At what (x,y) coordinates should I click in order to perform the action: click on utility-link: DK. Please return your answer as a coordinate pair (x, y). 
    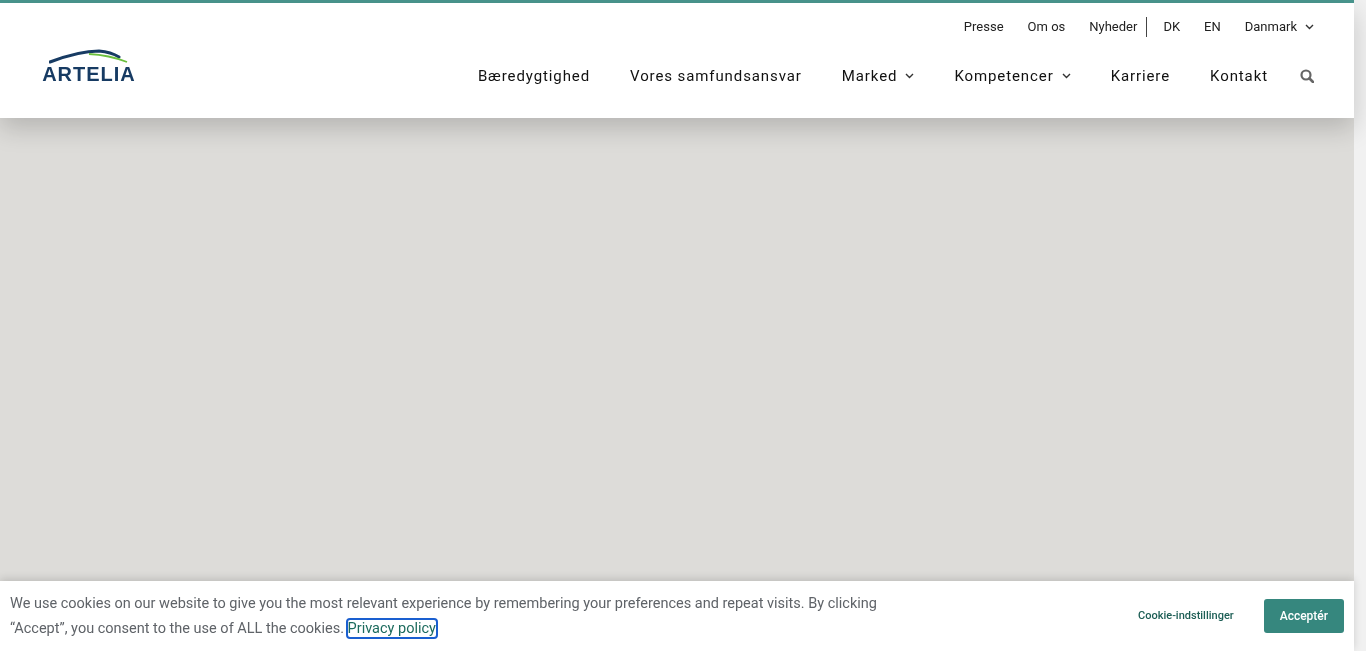
    Looking at the image, I should click on (1172, 27).